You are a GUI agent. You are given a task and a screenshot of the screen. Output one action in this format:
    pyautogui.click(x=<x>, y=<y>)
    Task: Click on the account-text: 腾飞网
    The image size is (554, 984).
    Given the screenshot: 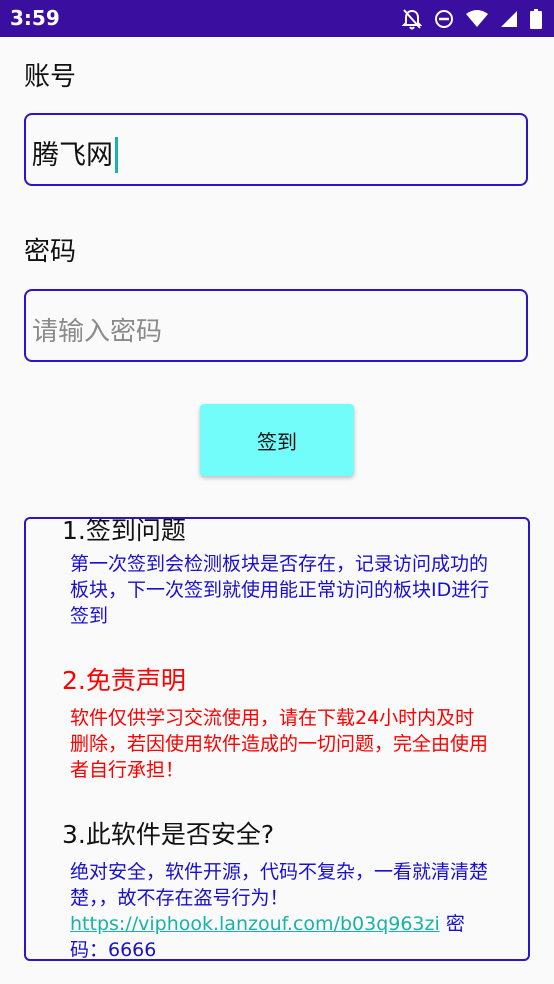 What is the action you would take?
    pyautogui.click(x=72, y=155)
    